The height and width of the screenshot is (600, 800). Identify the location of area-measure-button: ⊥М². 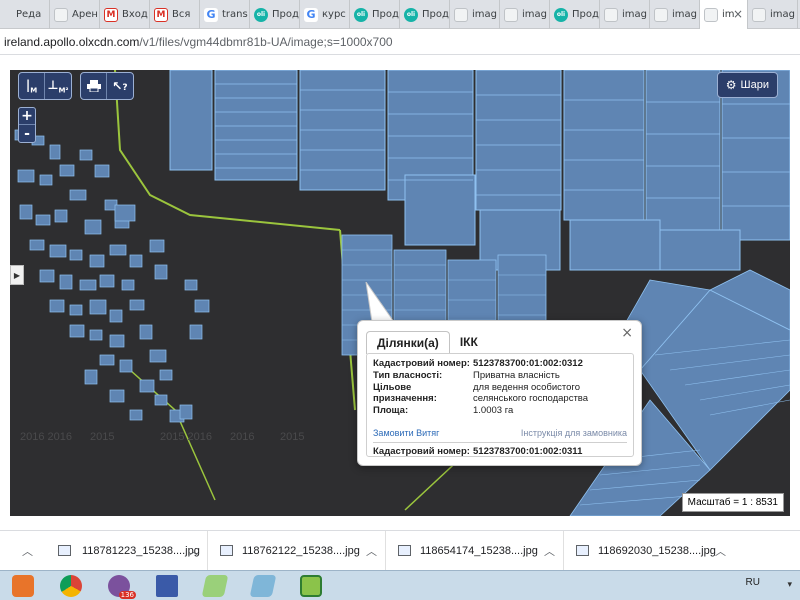
(58, 86).